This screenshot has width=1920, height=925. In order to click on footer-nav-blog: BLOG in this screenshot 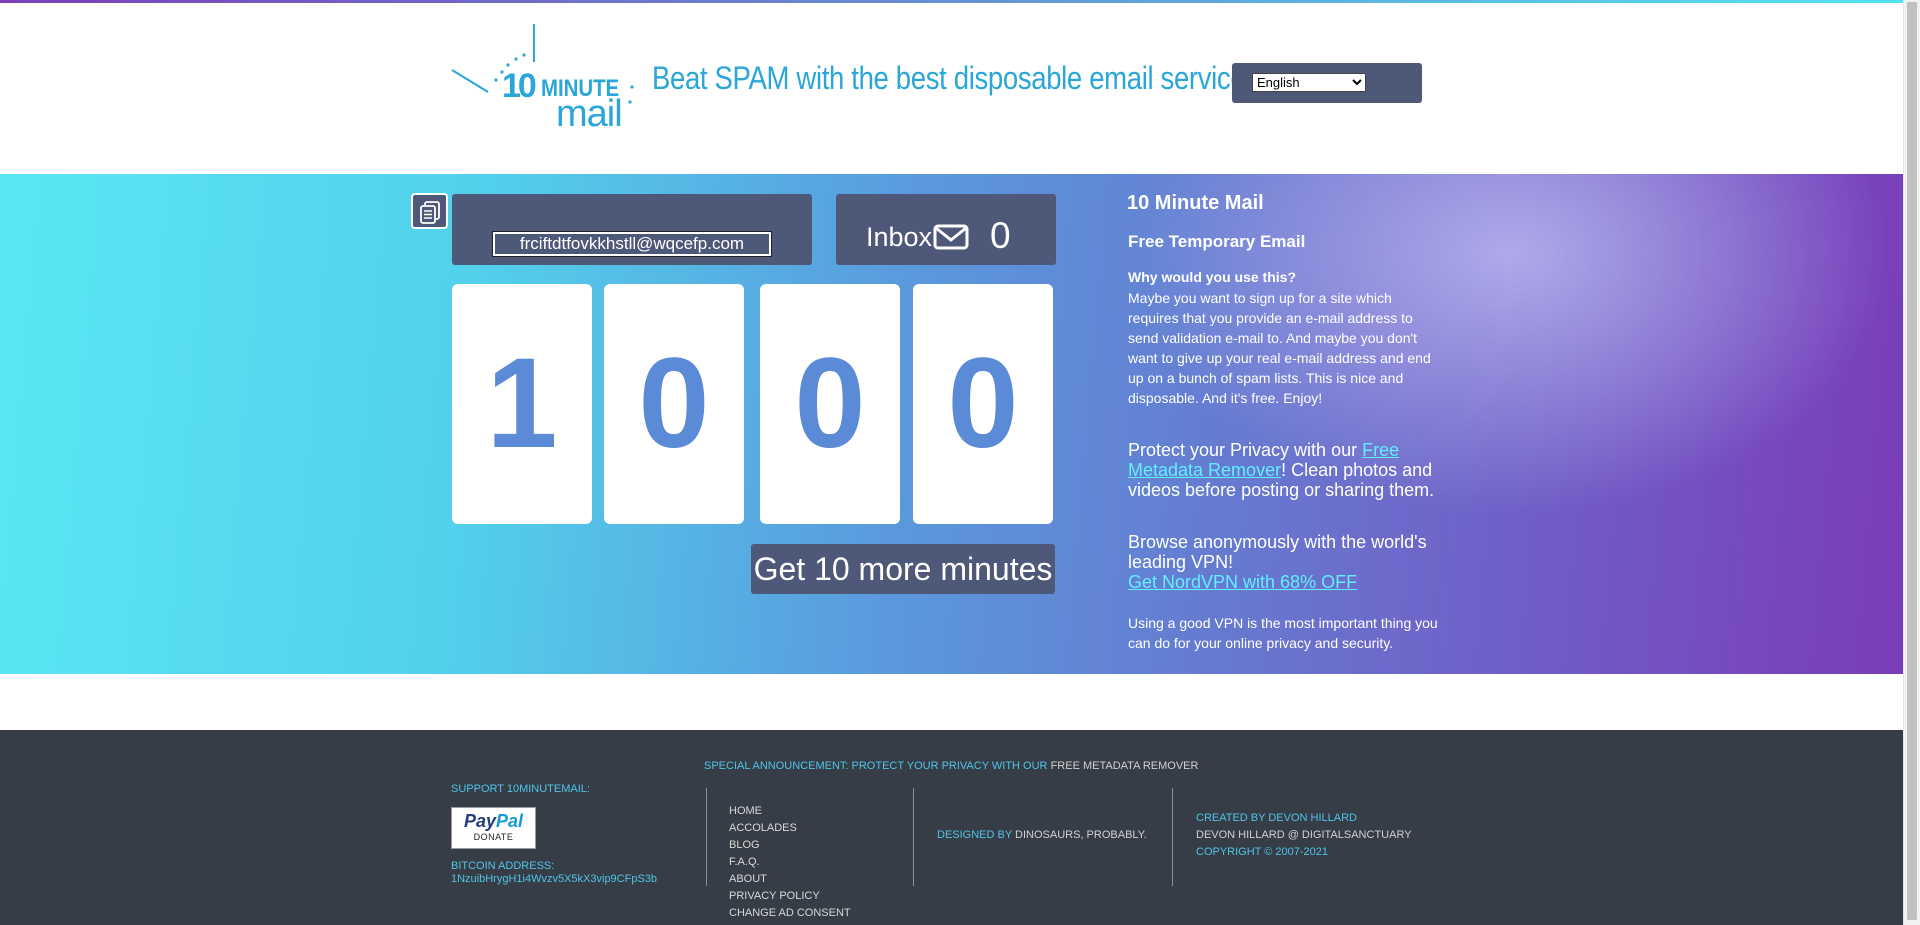, I will do `click(790, 845)`.